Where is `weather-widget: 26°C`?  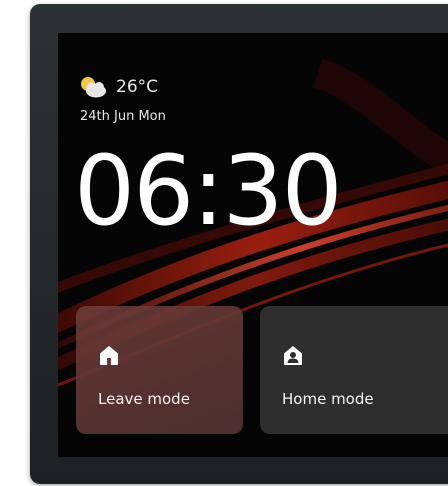
weather-widget: 26°C is located at coordinates (118, 87).